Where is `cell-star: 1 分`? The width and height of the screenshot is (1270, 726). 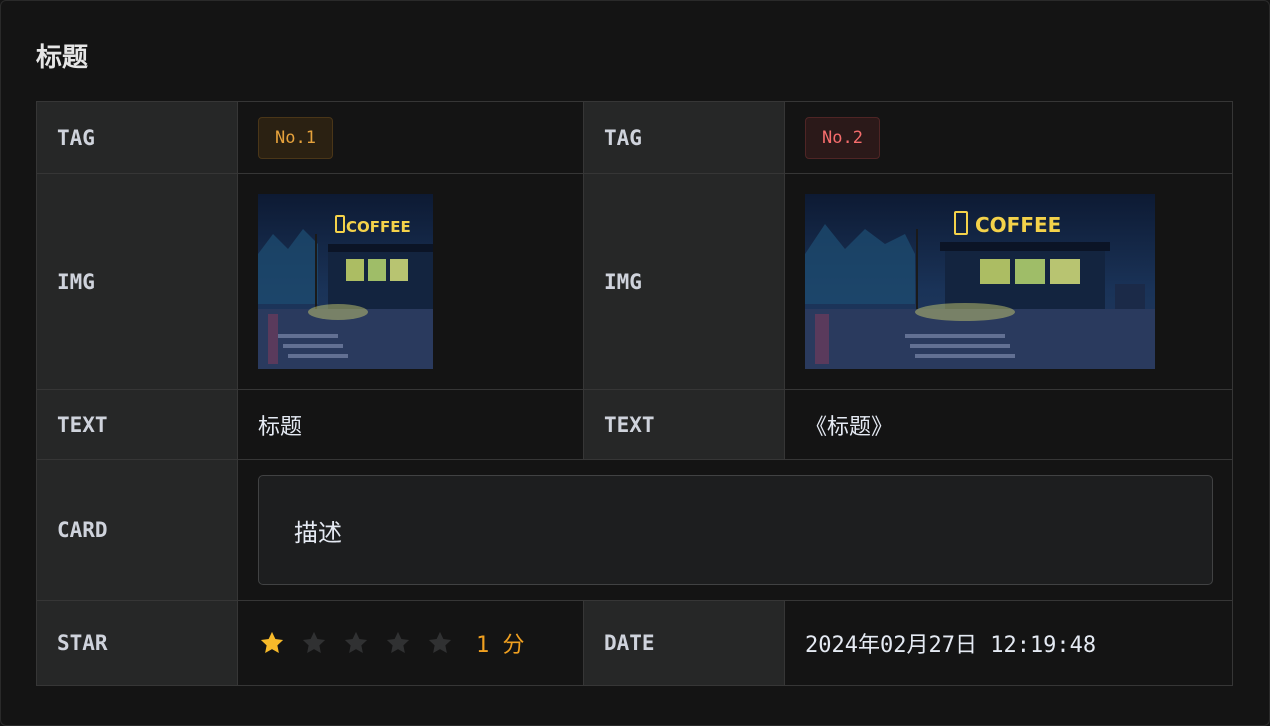 cell-star: 1 分 is located at coordinates (410, 643).